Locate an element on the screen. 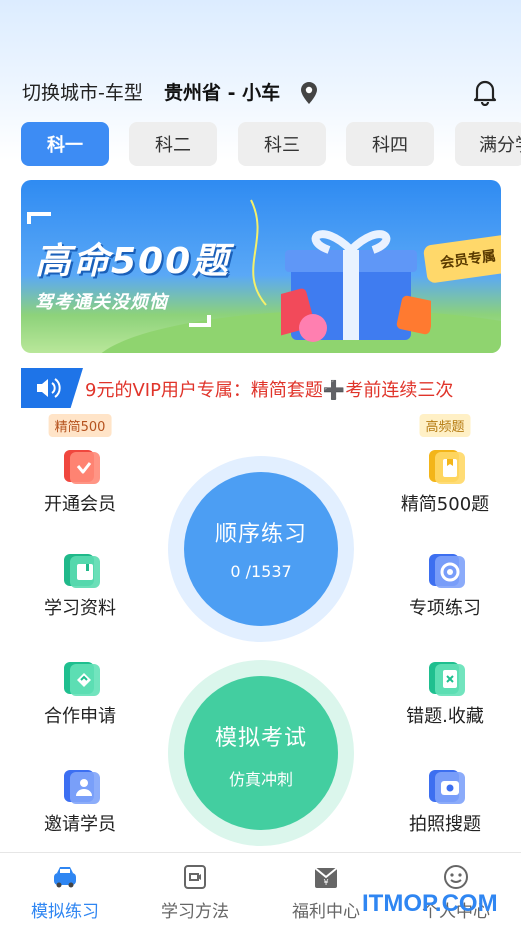 This screenshot has height=927, width=521. watermark: ITMOP.COM is located at coordinates (430, 903).